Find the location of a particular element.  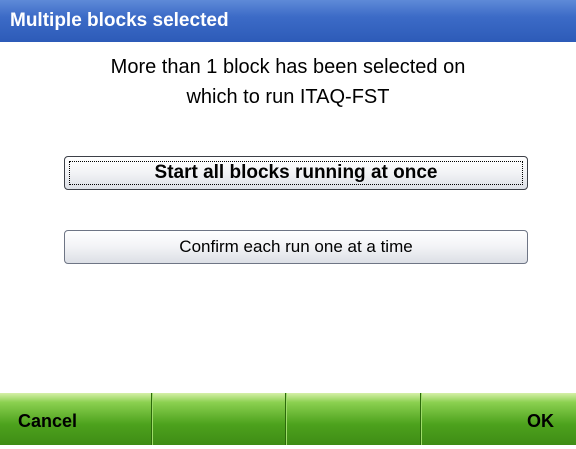

dialog-title: Multiple blocks selected is located at coordinates (288, 21).